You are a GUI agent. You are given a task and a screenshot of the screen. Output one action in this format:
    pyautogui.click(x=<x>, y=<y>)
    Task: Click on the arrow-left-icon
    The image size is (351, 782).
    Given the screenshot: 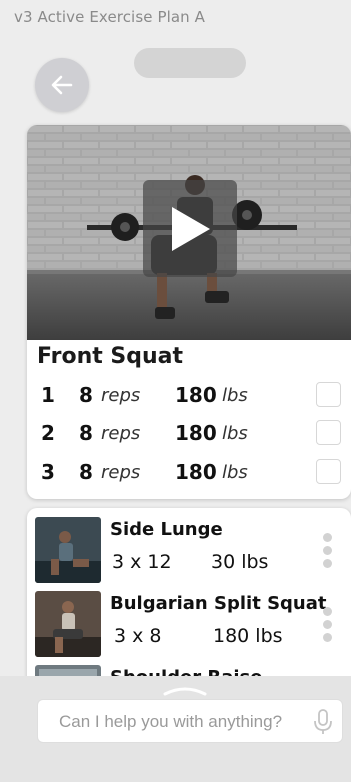 What is the action you would take?
    pyautogui.click(x=62, y=85)
    